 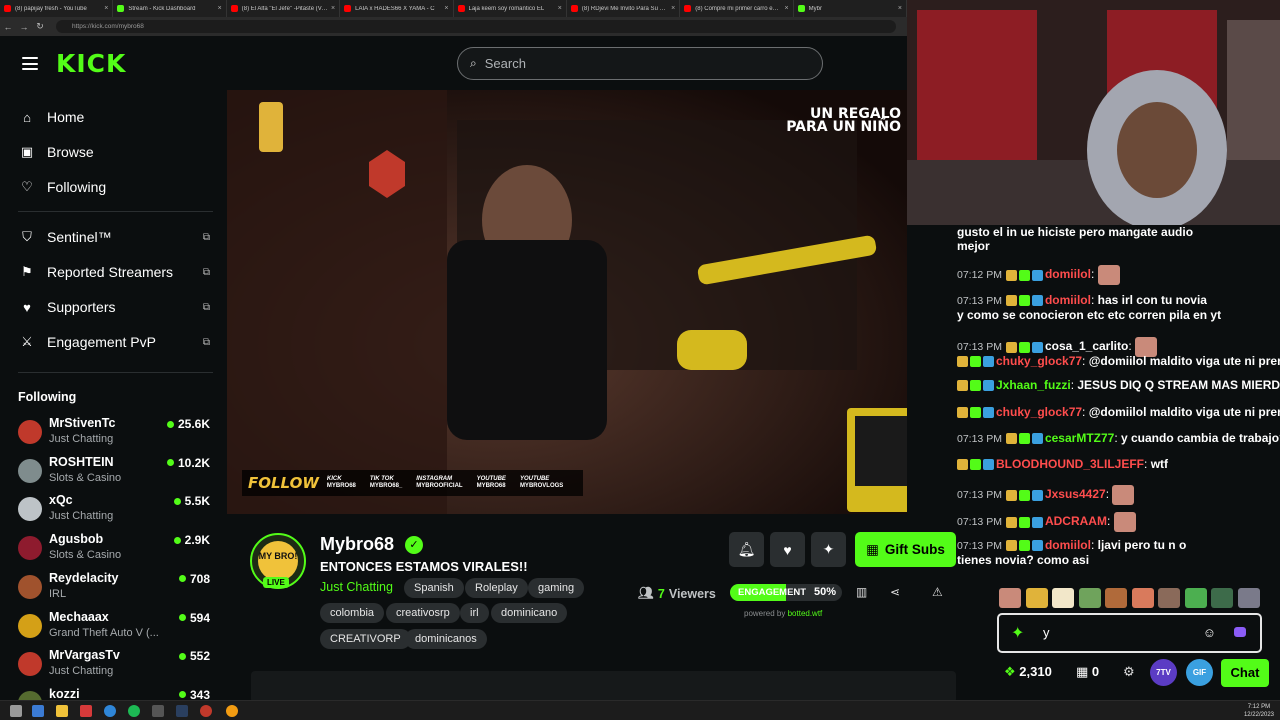 I want to click on share-icon: ⋖, so click(x=895, y=592).